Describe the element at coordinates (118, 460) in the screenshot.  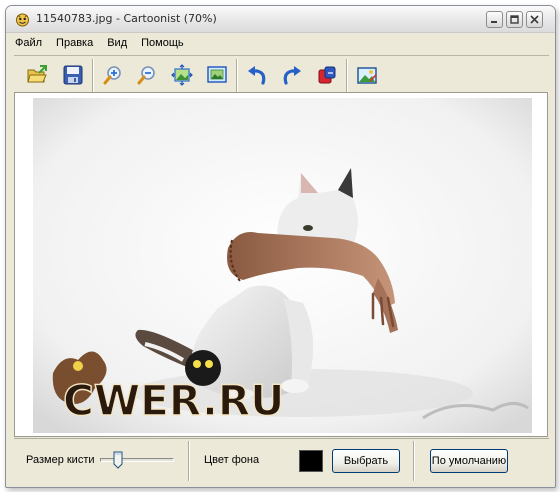
I see `slider-thumb` at that location.